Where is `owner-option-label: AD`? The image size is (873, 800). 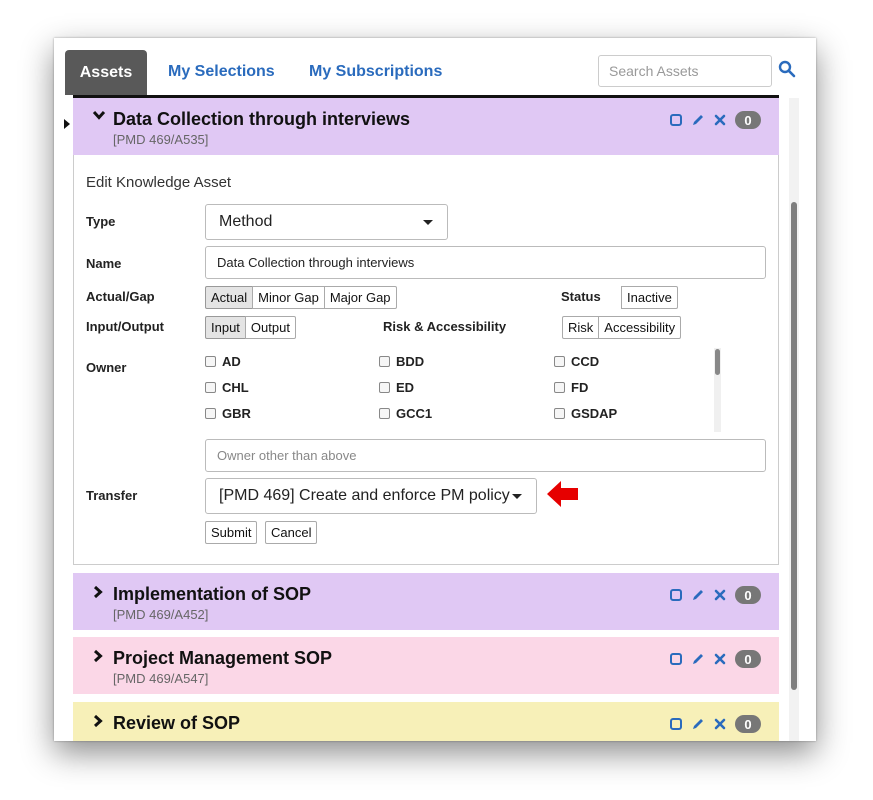
owner-option-label: AD is located at coordinates (231, 361).